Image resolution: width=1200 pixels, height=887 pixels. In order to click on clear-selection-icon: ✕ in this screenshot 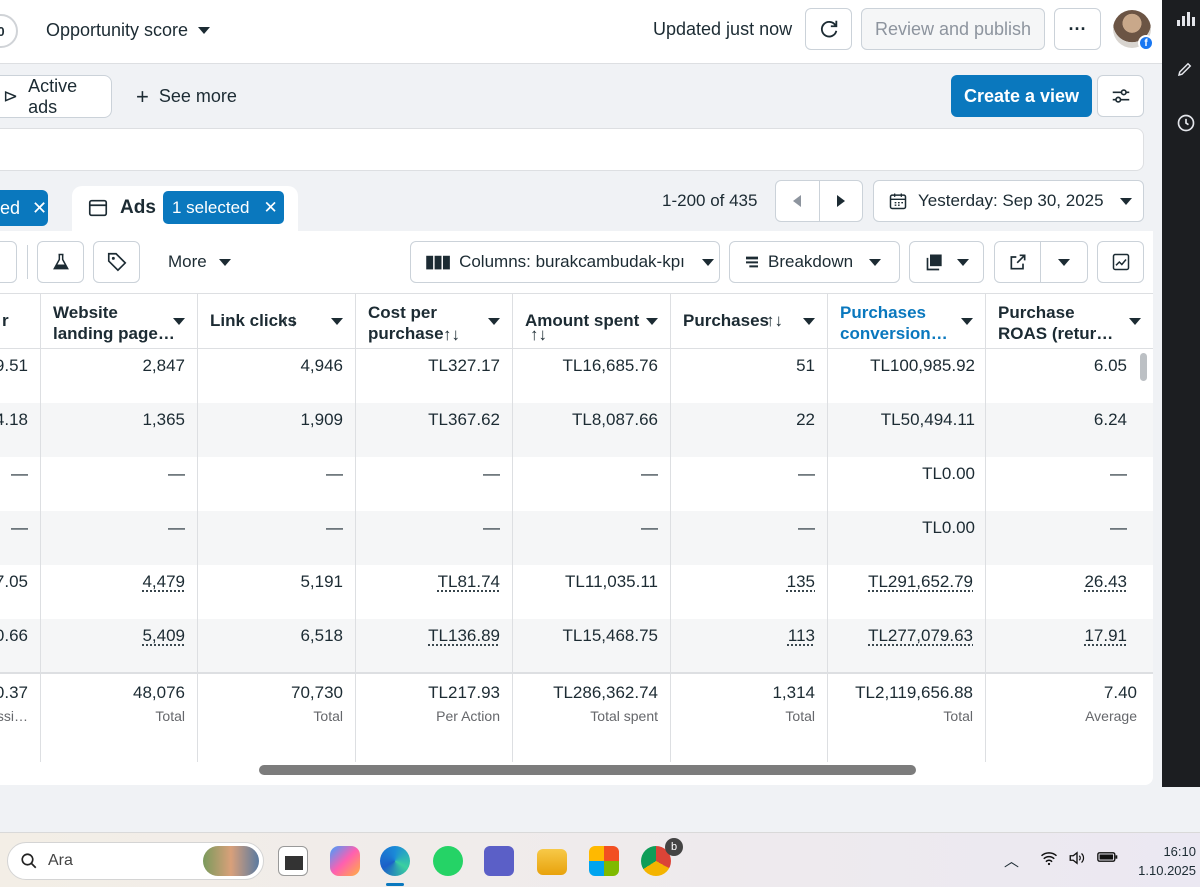, I will do `click(271, 208)`.